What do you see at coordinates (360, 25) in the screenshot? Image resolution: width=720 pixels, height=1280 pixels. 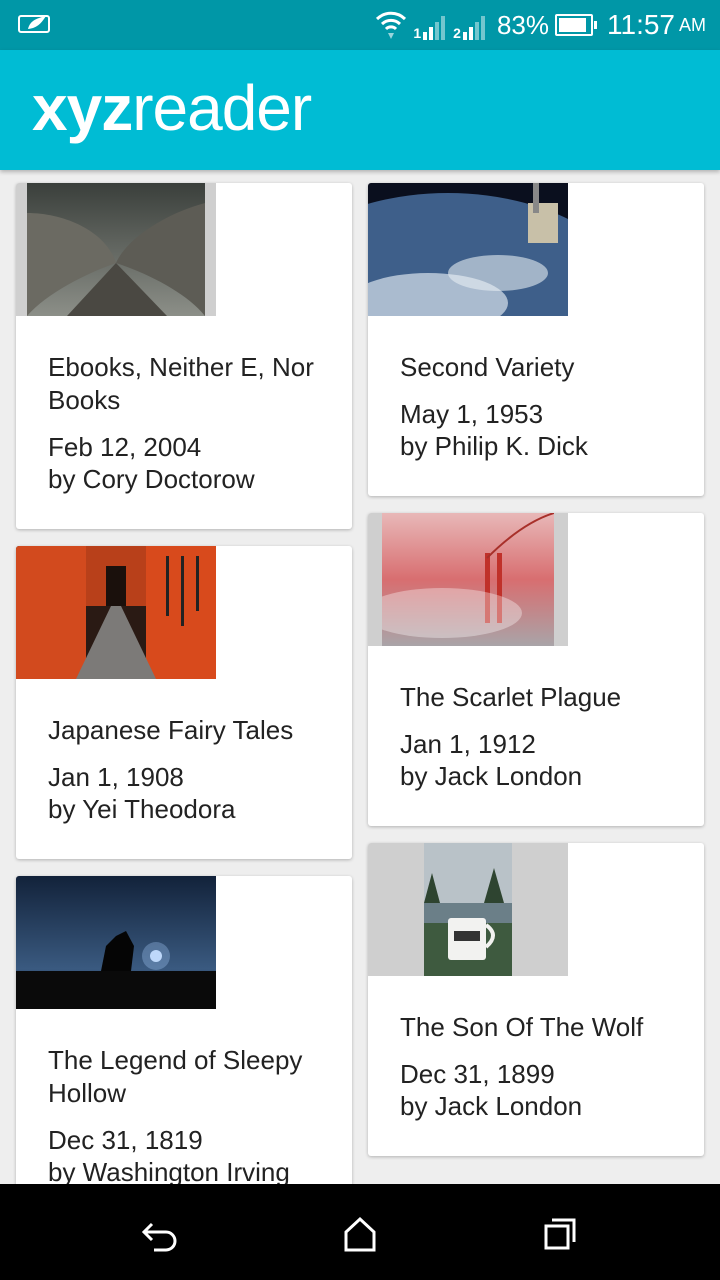 I see `status-bar: 1 2 83% 11:57 AM` at bounding box center [360, 25].